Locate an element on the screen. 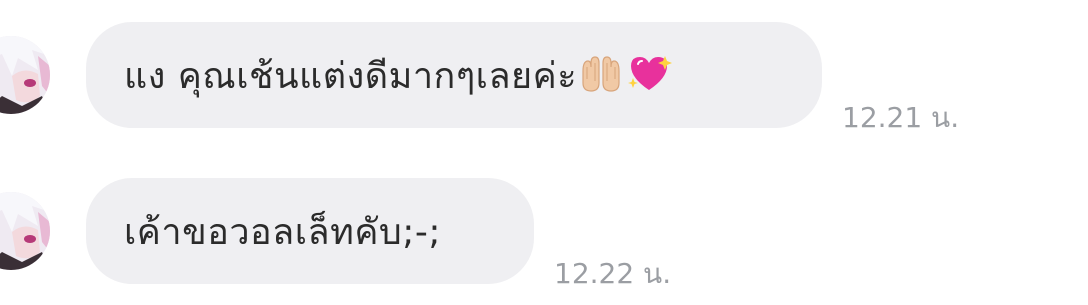 The image size is (1088, 305). message-bubble: เค้าขอวอลเล็ทคับ;-; is located at coordinates (310, 231).